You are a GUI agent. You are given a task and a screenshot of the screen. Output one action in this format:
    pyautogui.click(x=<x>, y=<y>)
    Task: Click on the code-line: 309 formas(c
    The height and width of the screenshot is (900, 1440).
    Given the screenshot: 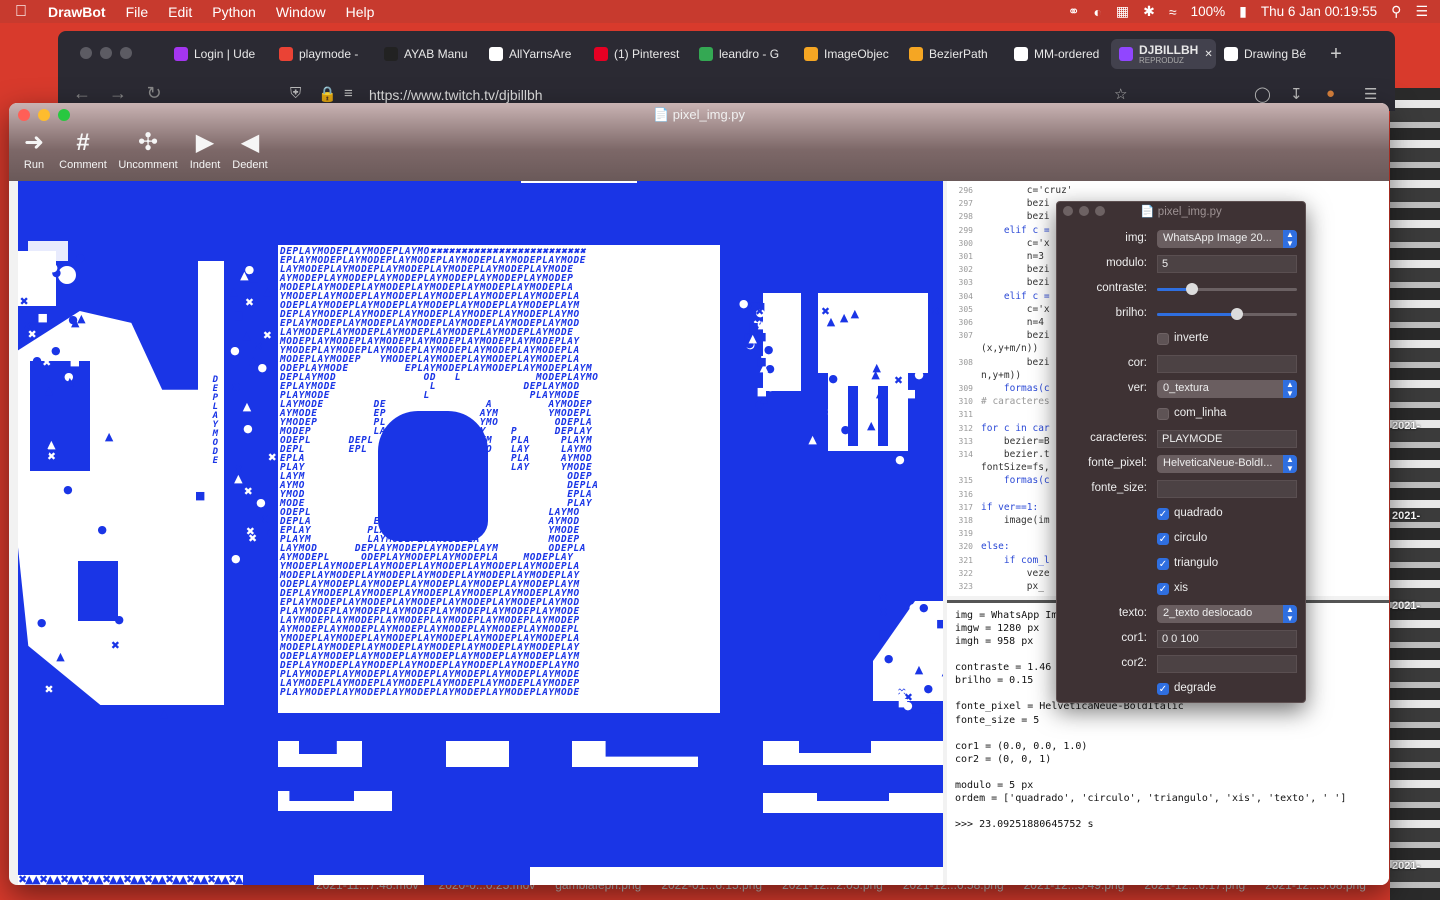 What is the action you would take?
    pyautogui.click(x=998, y=389)
    